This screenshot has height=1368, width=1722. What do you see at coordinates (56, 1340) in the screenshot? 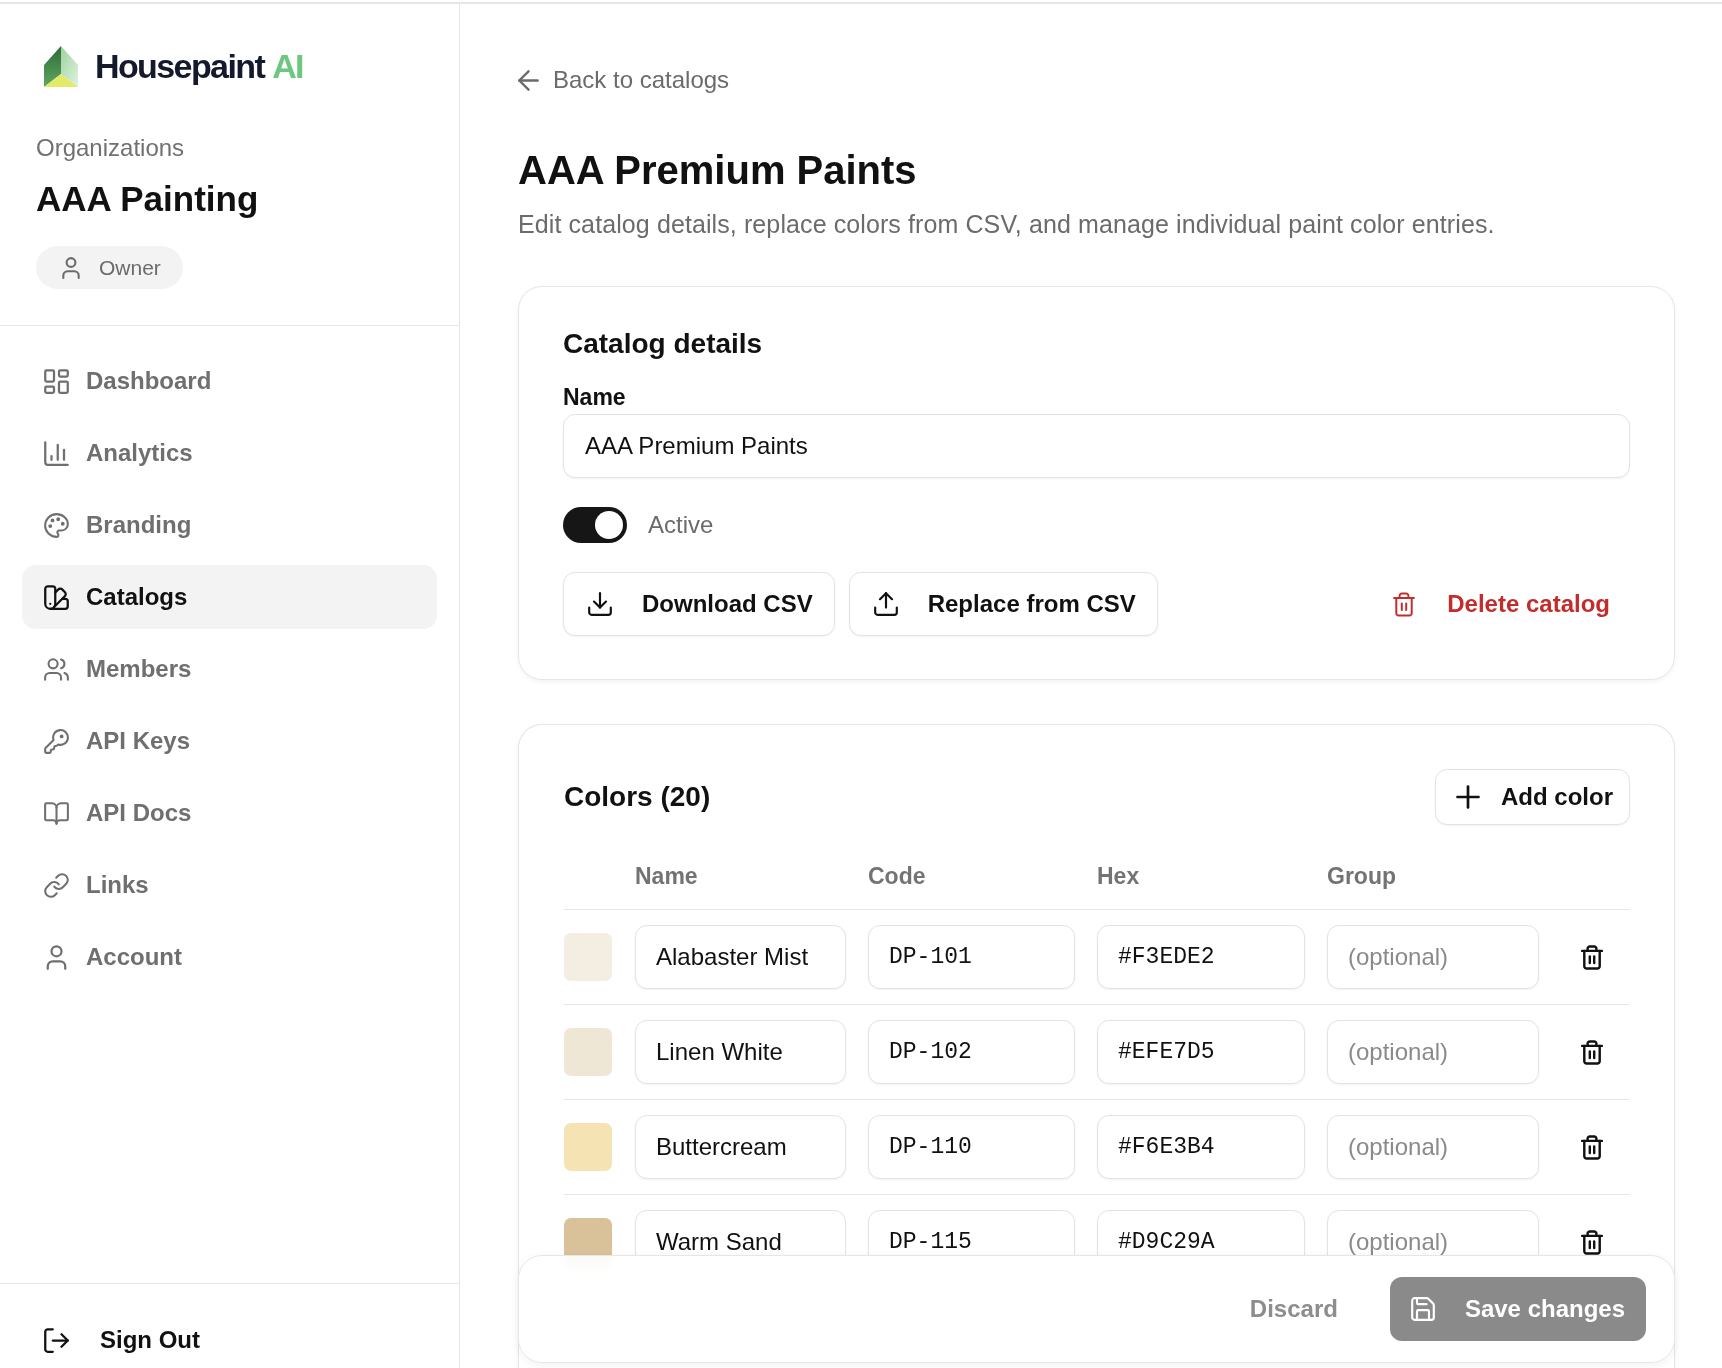
I see `sign-out-icon` at bounding box center [56, 1340].